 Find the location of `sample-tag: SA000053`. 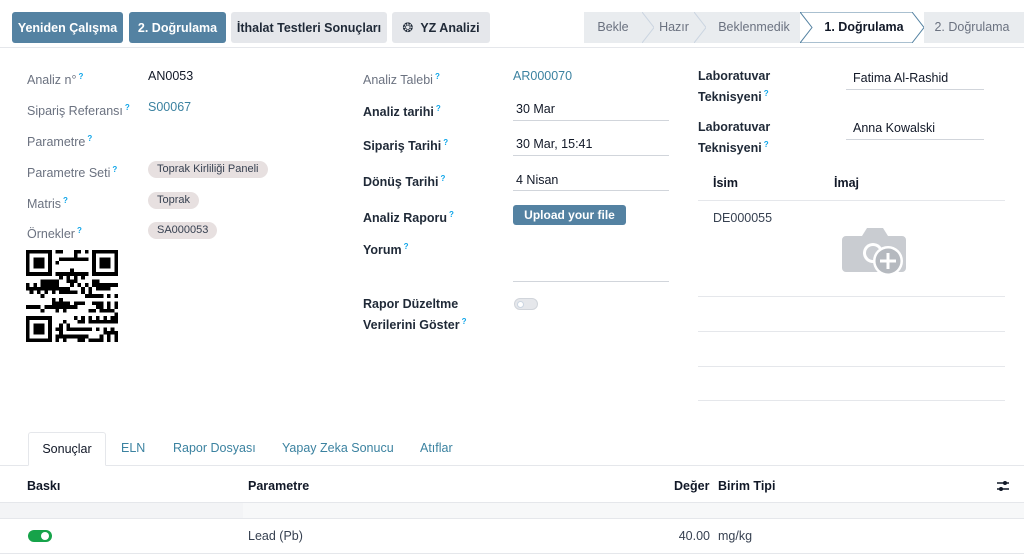

sample-tag: SA000053 is located at coordinates (183, 230).